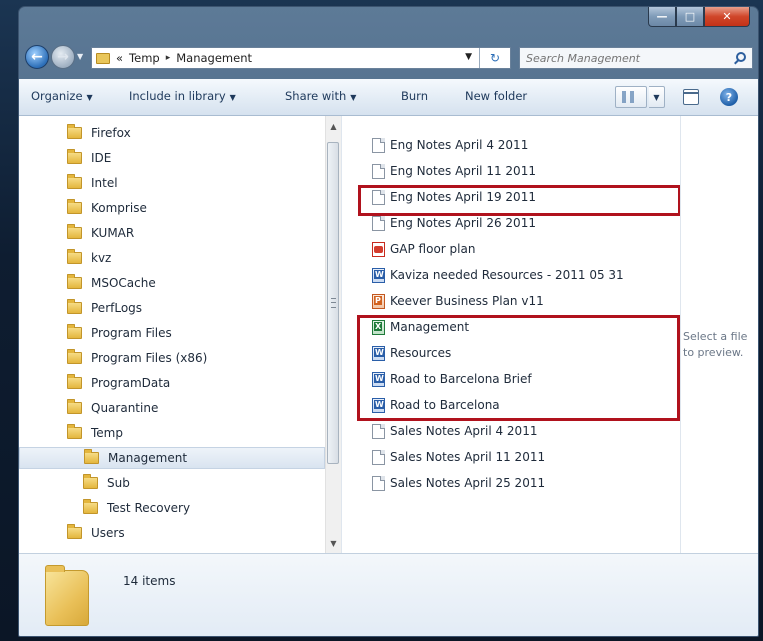 The width and height of the screenshot is (763, 641). I want to click on preview-pane: Select a file to preview., so click(719, 334).